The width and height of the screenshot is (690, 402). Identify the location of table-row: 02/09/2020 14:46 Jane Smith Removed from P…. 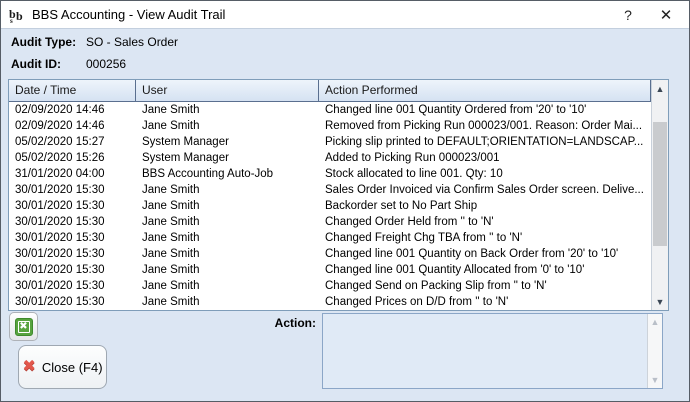
(330, 126).